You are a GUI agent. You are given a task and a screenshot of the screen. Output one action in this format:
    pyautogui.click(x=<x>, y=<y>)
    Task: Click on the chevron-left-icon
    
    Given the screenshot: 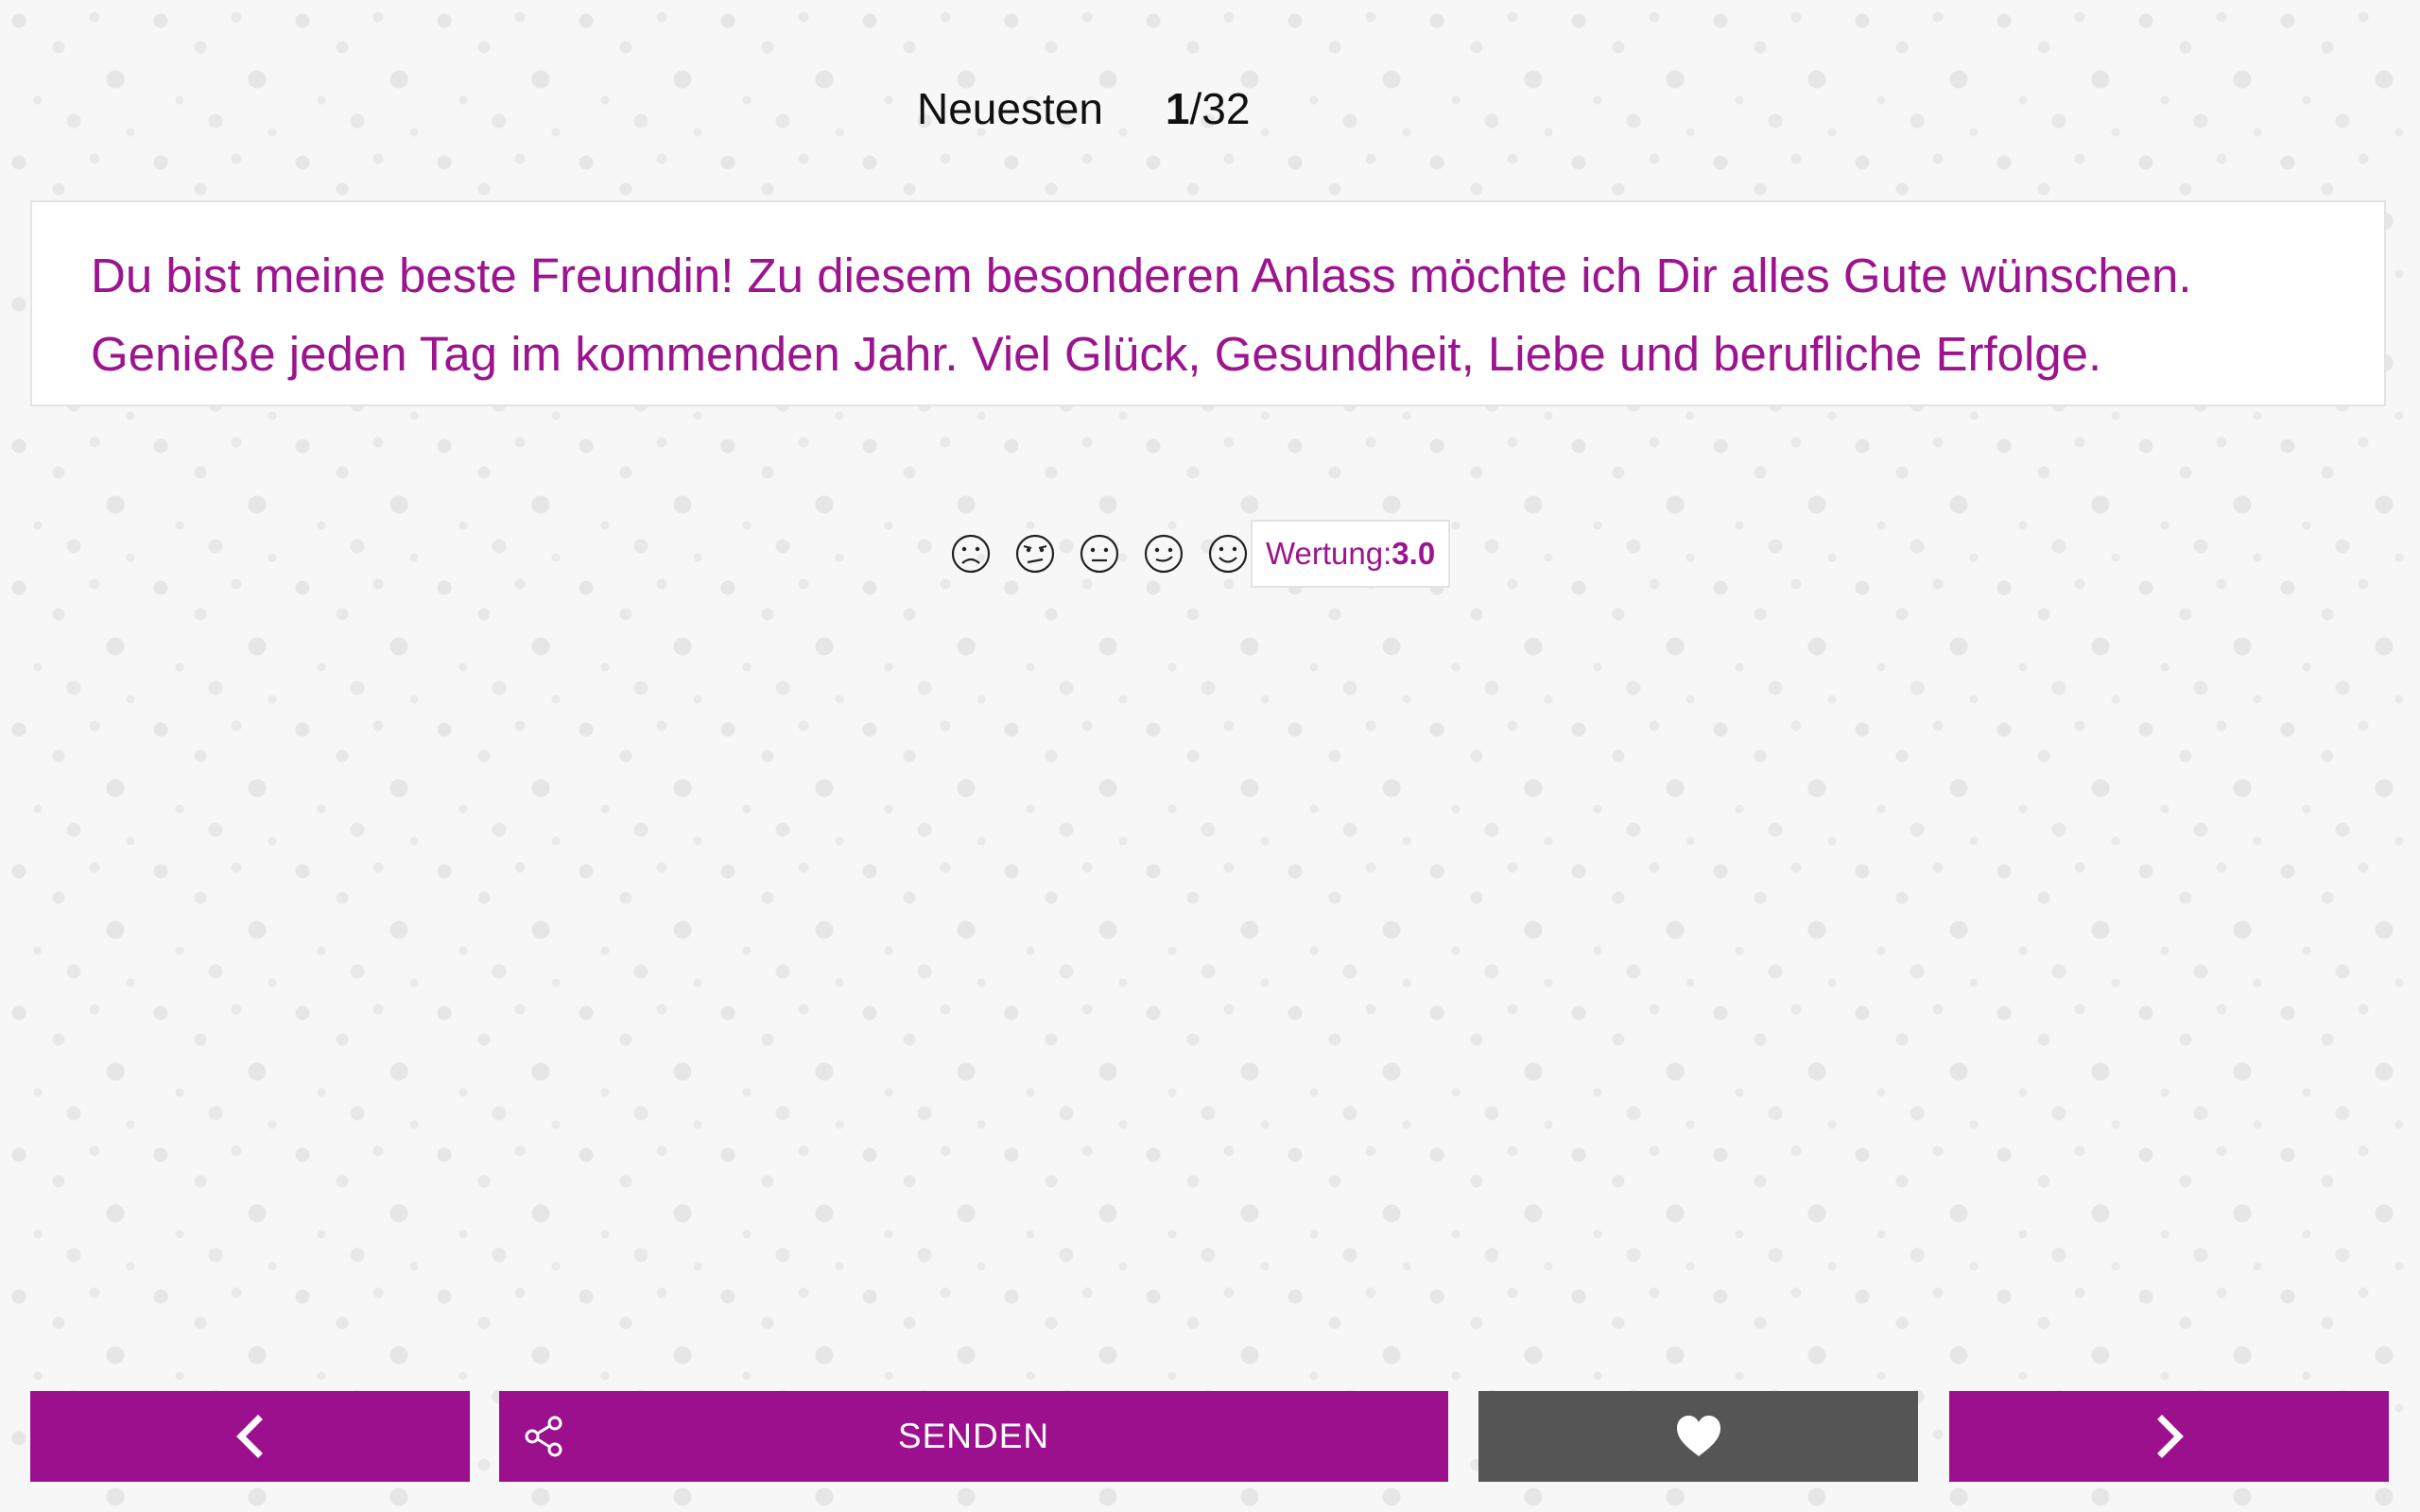 What is the action you would take?
    pyautogui.click(x=249, y=1436)
    